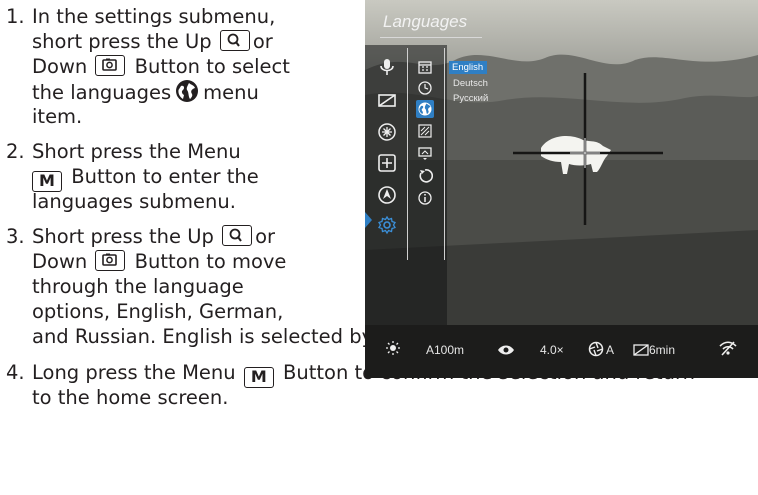 The image size is (758, 495). I want to click on selection-arrow-icon, so click(368, 220).